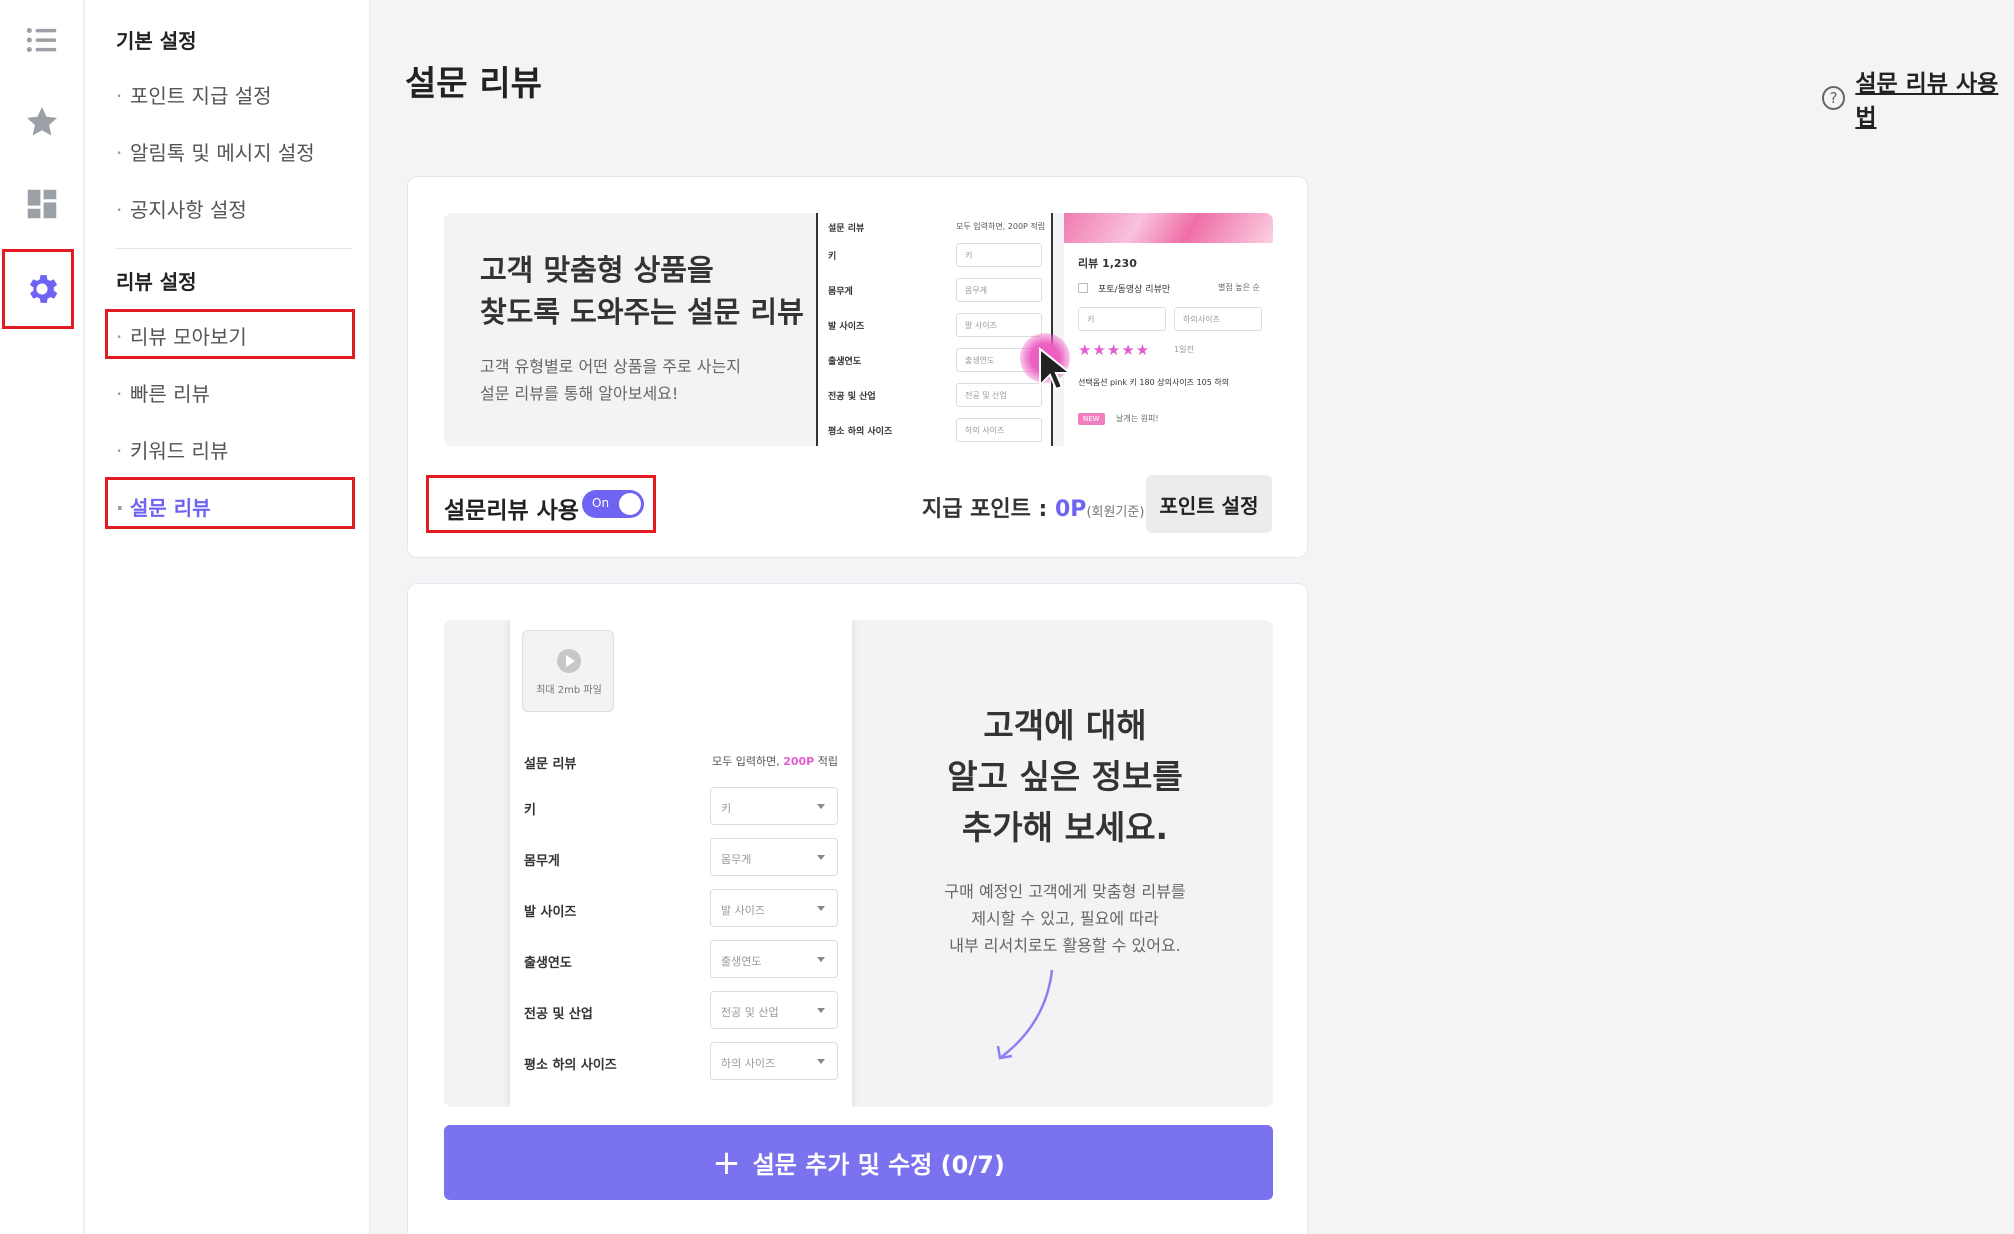 This screenshot has width=2014, height=1234. I want to click on rail-item-settings, so click(42, 289).